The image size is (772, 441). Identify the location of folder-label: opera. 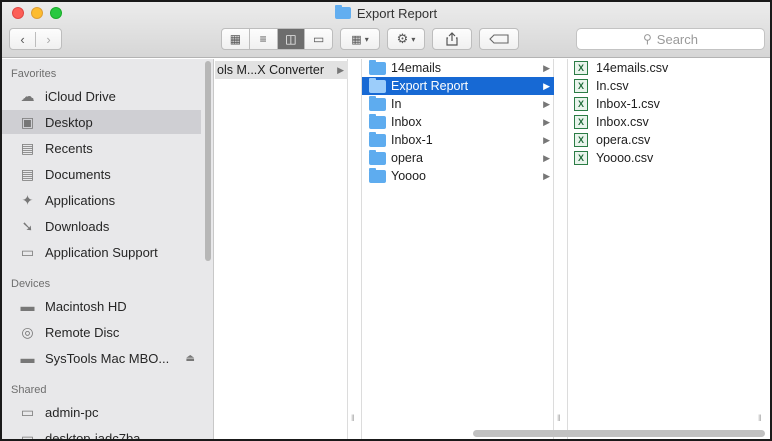
(407, 158).